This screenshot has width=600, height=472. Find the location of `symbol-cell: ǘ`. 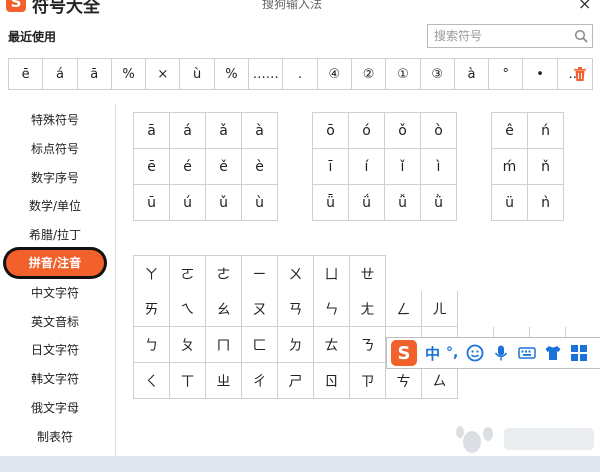

symbol-cell: ǘ is located at coordinates (367, 203).